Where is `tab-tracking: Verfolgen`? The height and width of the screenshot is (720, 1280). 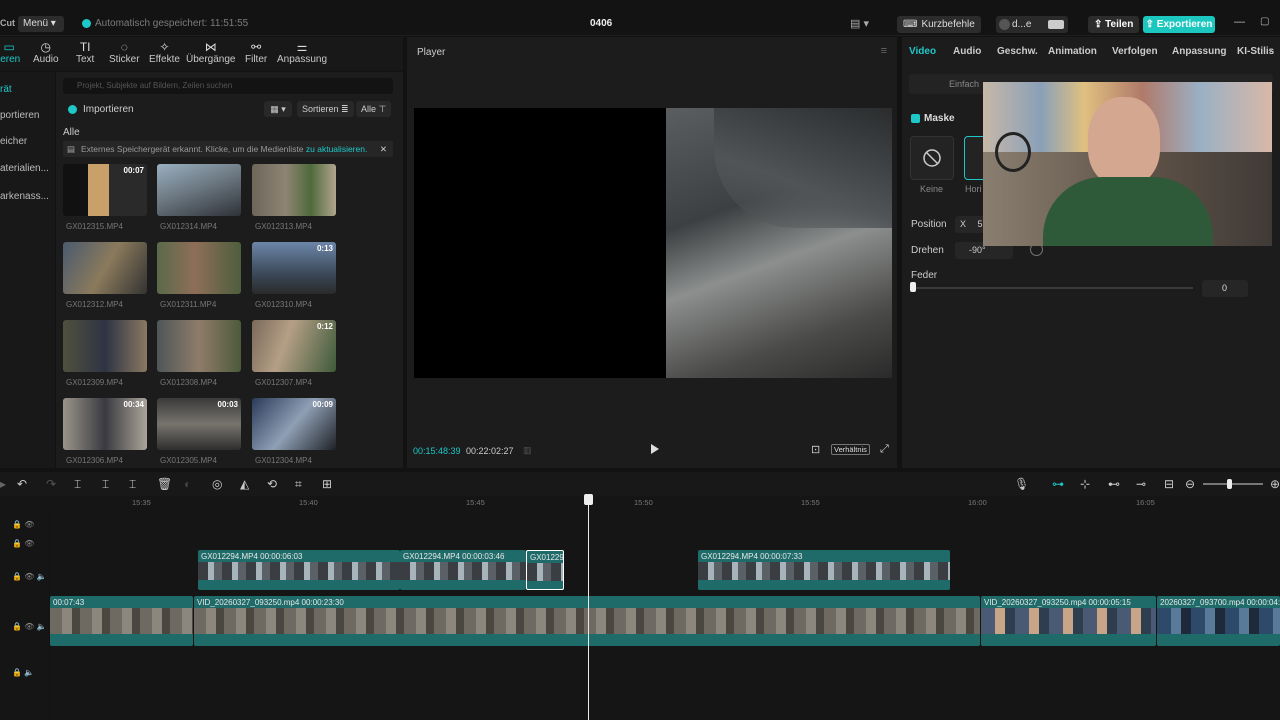
tab-tracking: Verfolgen is located at coordinates (1135, 51).